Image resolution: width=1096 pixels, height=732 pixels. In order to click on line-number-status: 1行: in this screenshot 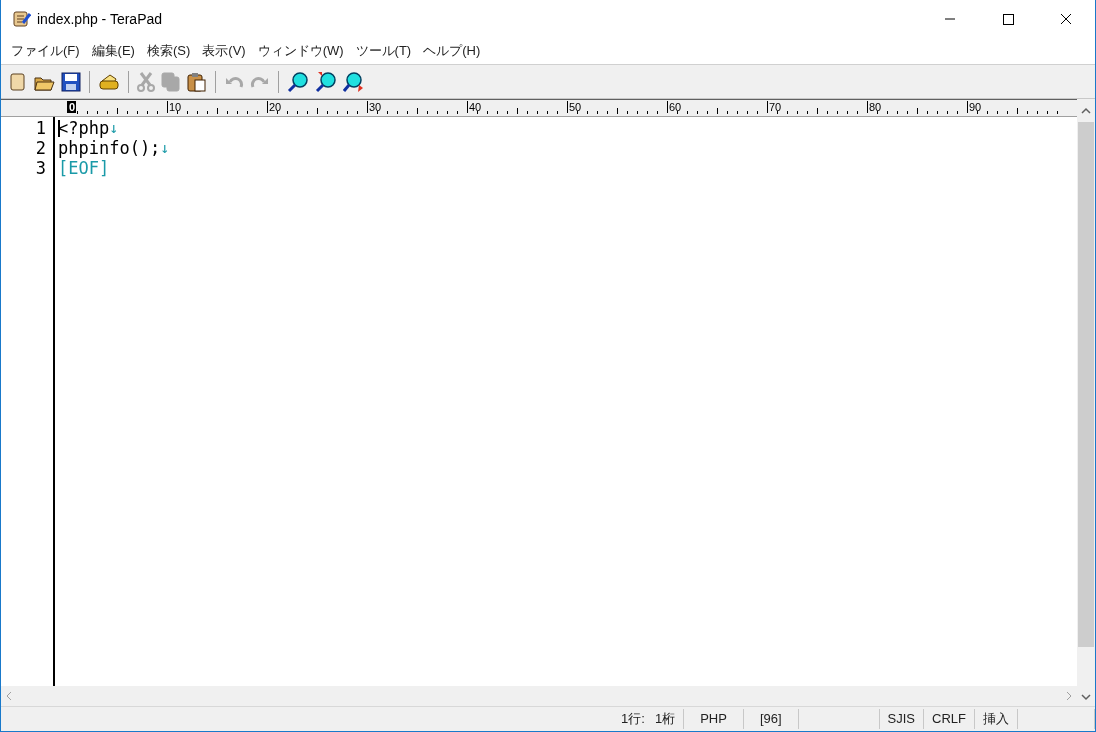, I will do `click(633, 718)`.